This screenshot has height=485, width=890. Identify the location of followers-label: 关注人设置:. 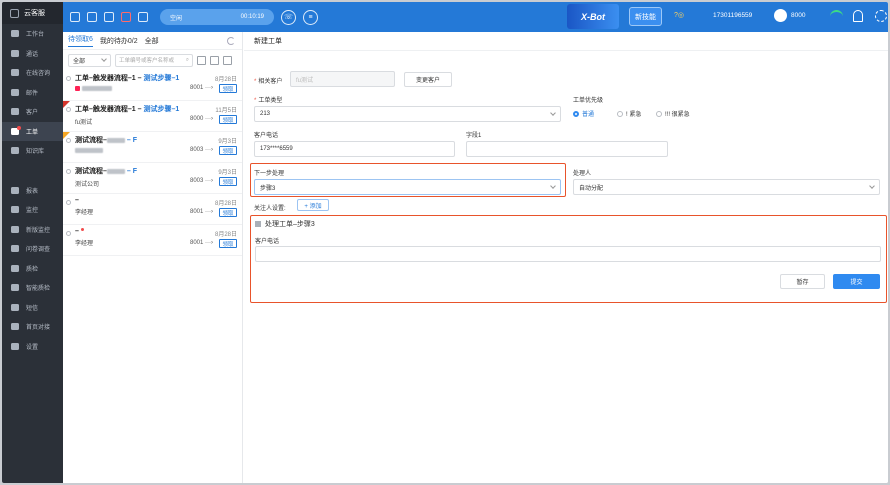
(270, 209).